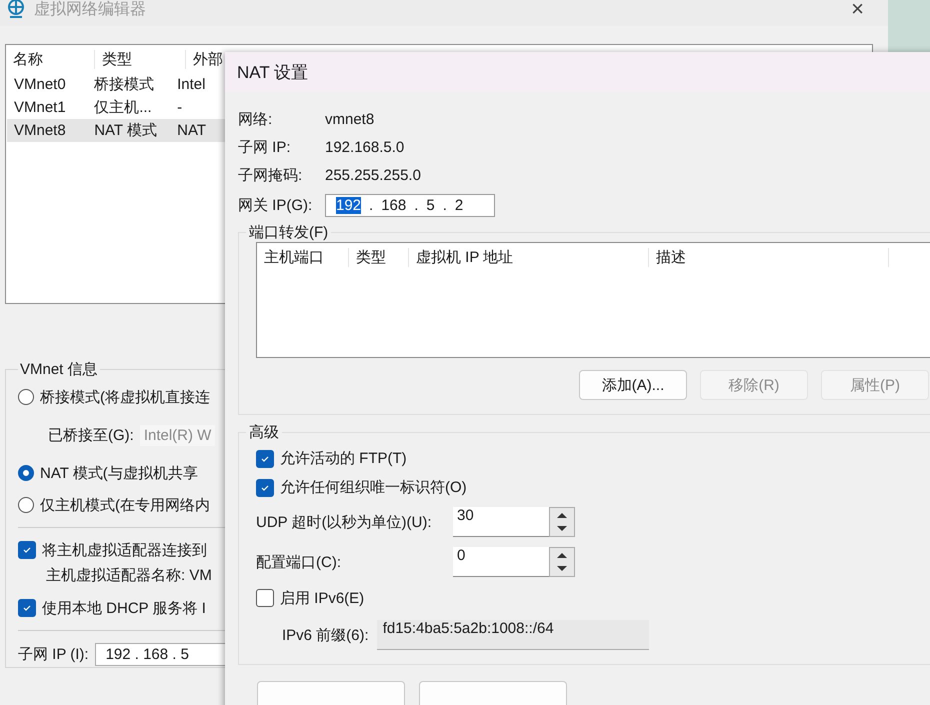  I want to click on column-header: 虚拟机 IP 地址, so click(529, 257).